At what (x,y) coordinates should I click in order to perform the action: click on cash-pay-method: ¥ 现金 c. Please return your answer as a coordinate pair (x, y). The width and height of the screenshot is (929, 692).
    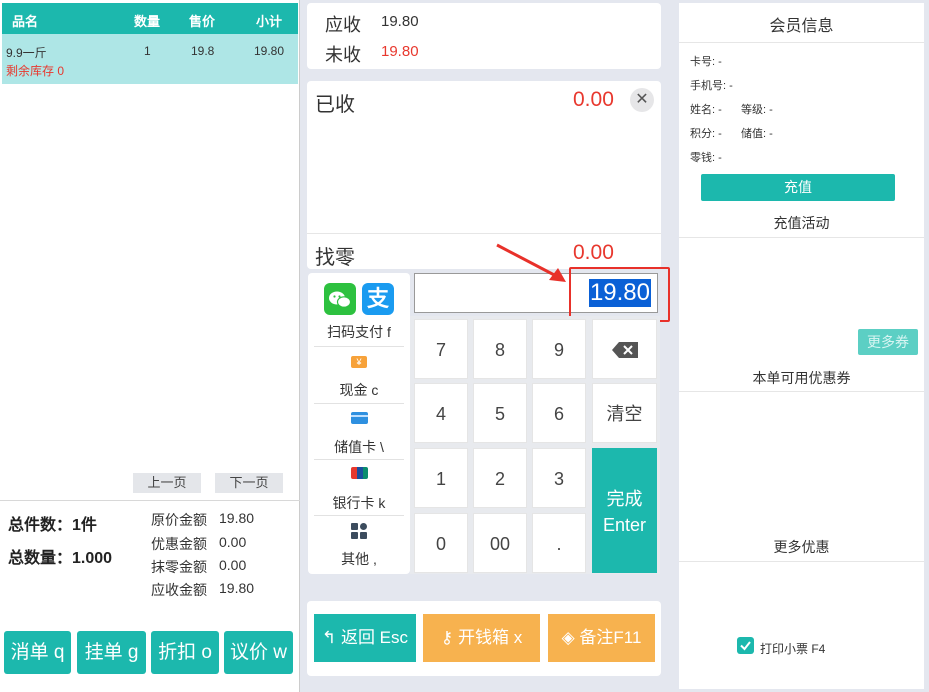
    Looking at the image, I should click on (359, 379).